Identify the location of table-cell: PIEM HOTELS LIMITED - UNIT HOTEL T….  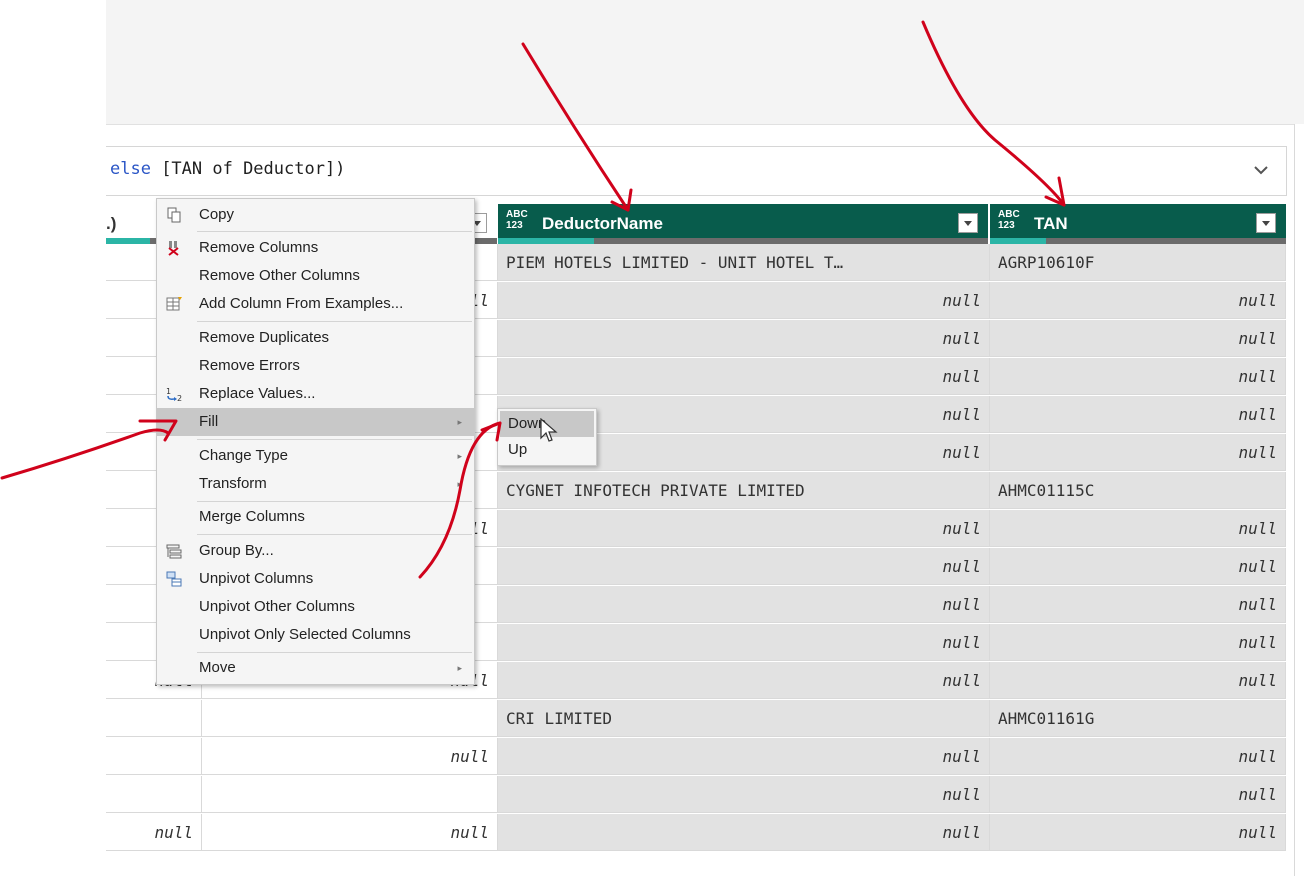
(744, 262).